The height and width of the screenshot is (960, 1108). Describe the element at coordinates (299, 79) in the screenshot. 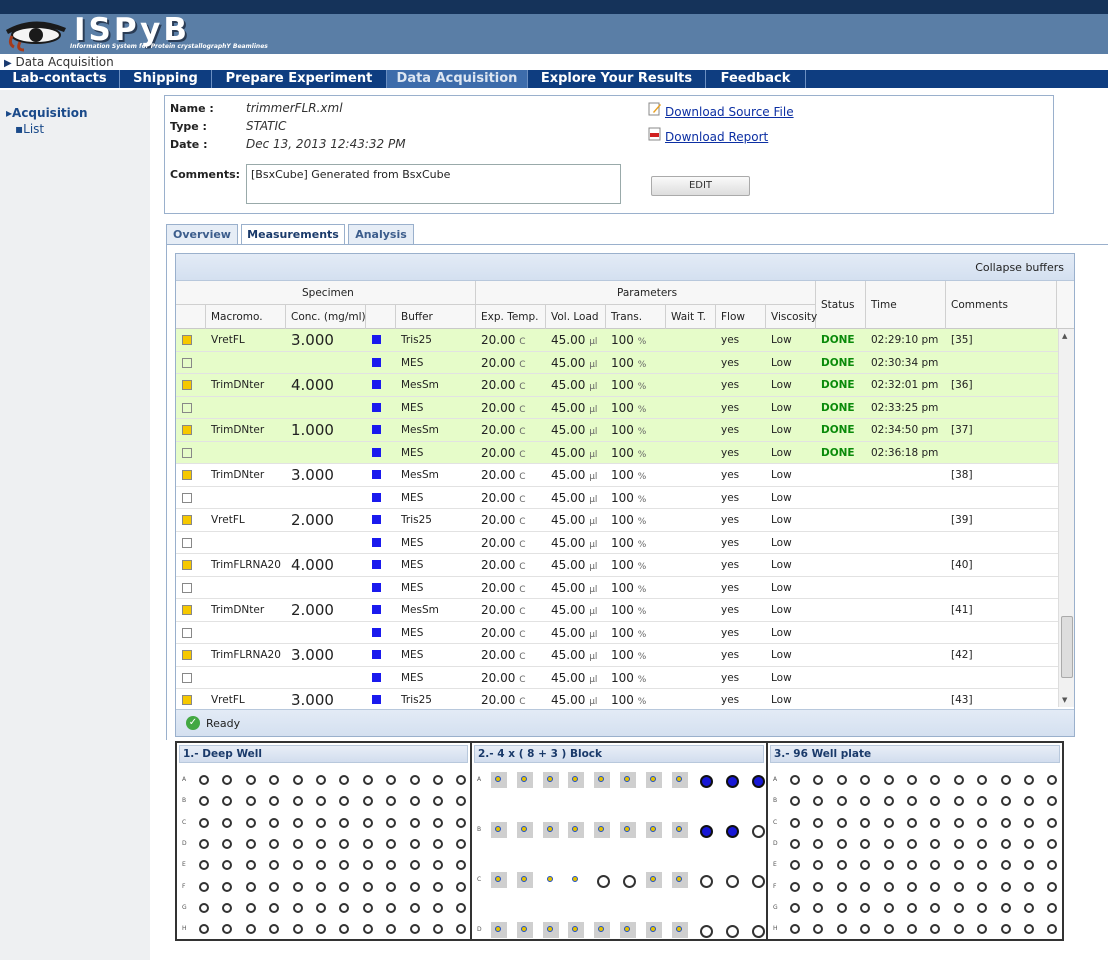

I see `nav-prepare-experiment: Prepare Experiment` at that location.